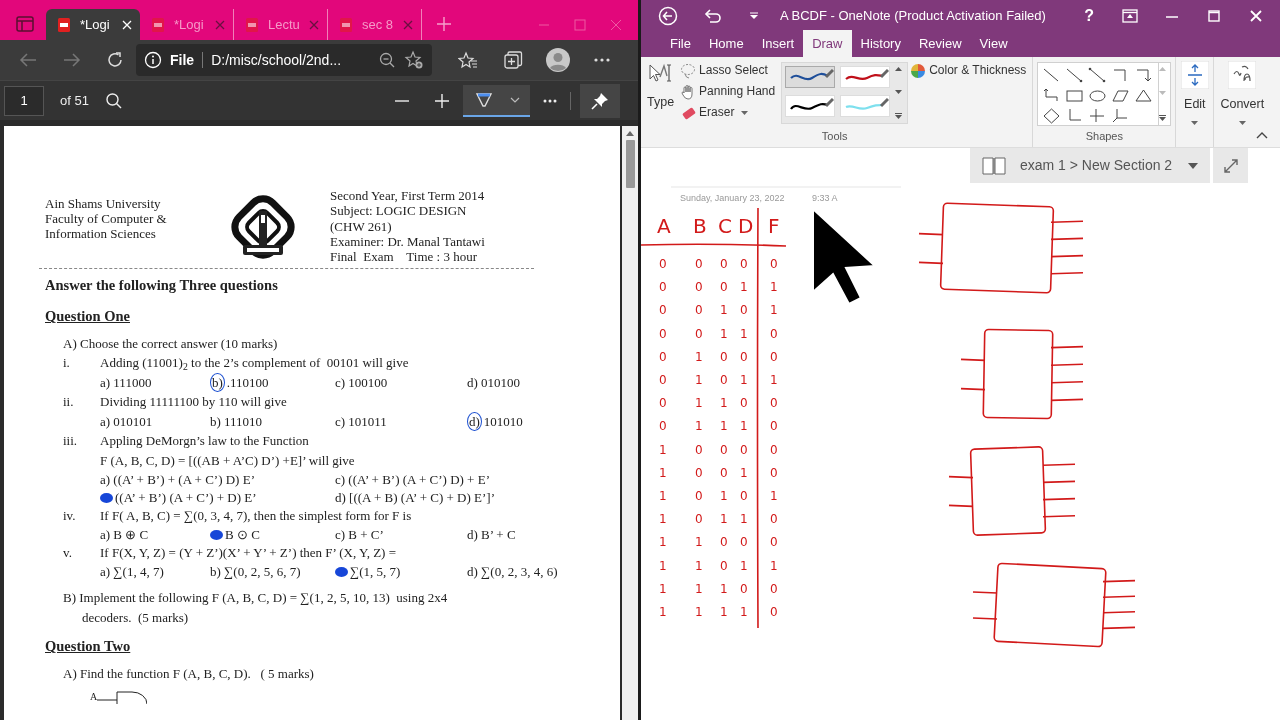 The image size is (1280, 720). What do you see at coordinates (664, 226) in the screenshot?
I see `column-heading: A` at bounding box center [664, 226].